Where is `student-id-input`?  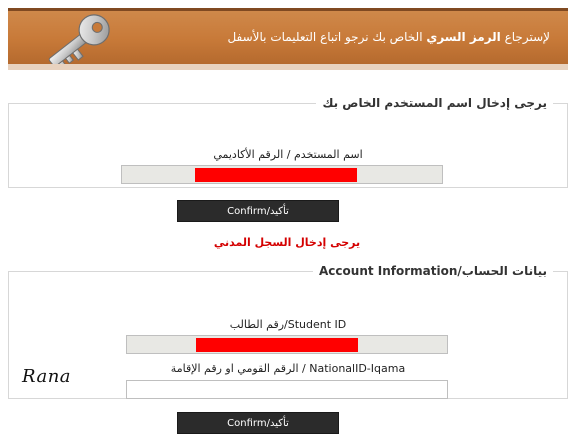 student-id-input is located at coordinates (287, 344).